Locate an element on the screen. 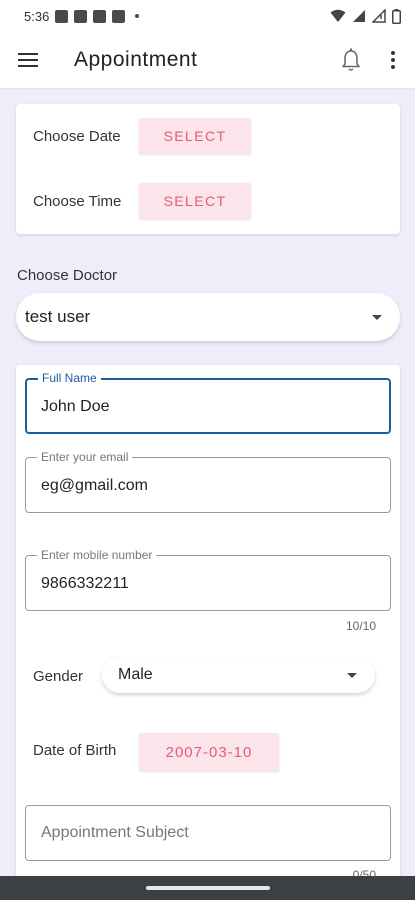 The width and height of the screenshot is (415, 900). app-bar: Appointment is located at coordinates (207, 60).